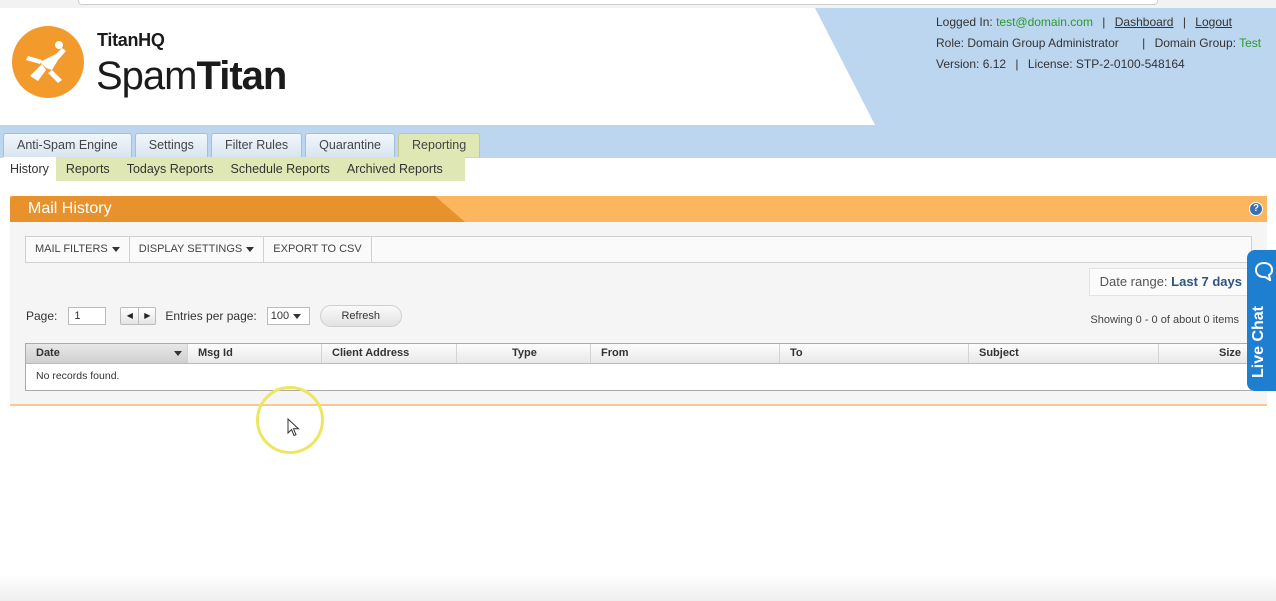 The height and width of the screenshot is (601, 1276). Describe the element at coordinates (1258, 341) in the screenshot. I see `live-chat-label: Live Chat` at that location.